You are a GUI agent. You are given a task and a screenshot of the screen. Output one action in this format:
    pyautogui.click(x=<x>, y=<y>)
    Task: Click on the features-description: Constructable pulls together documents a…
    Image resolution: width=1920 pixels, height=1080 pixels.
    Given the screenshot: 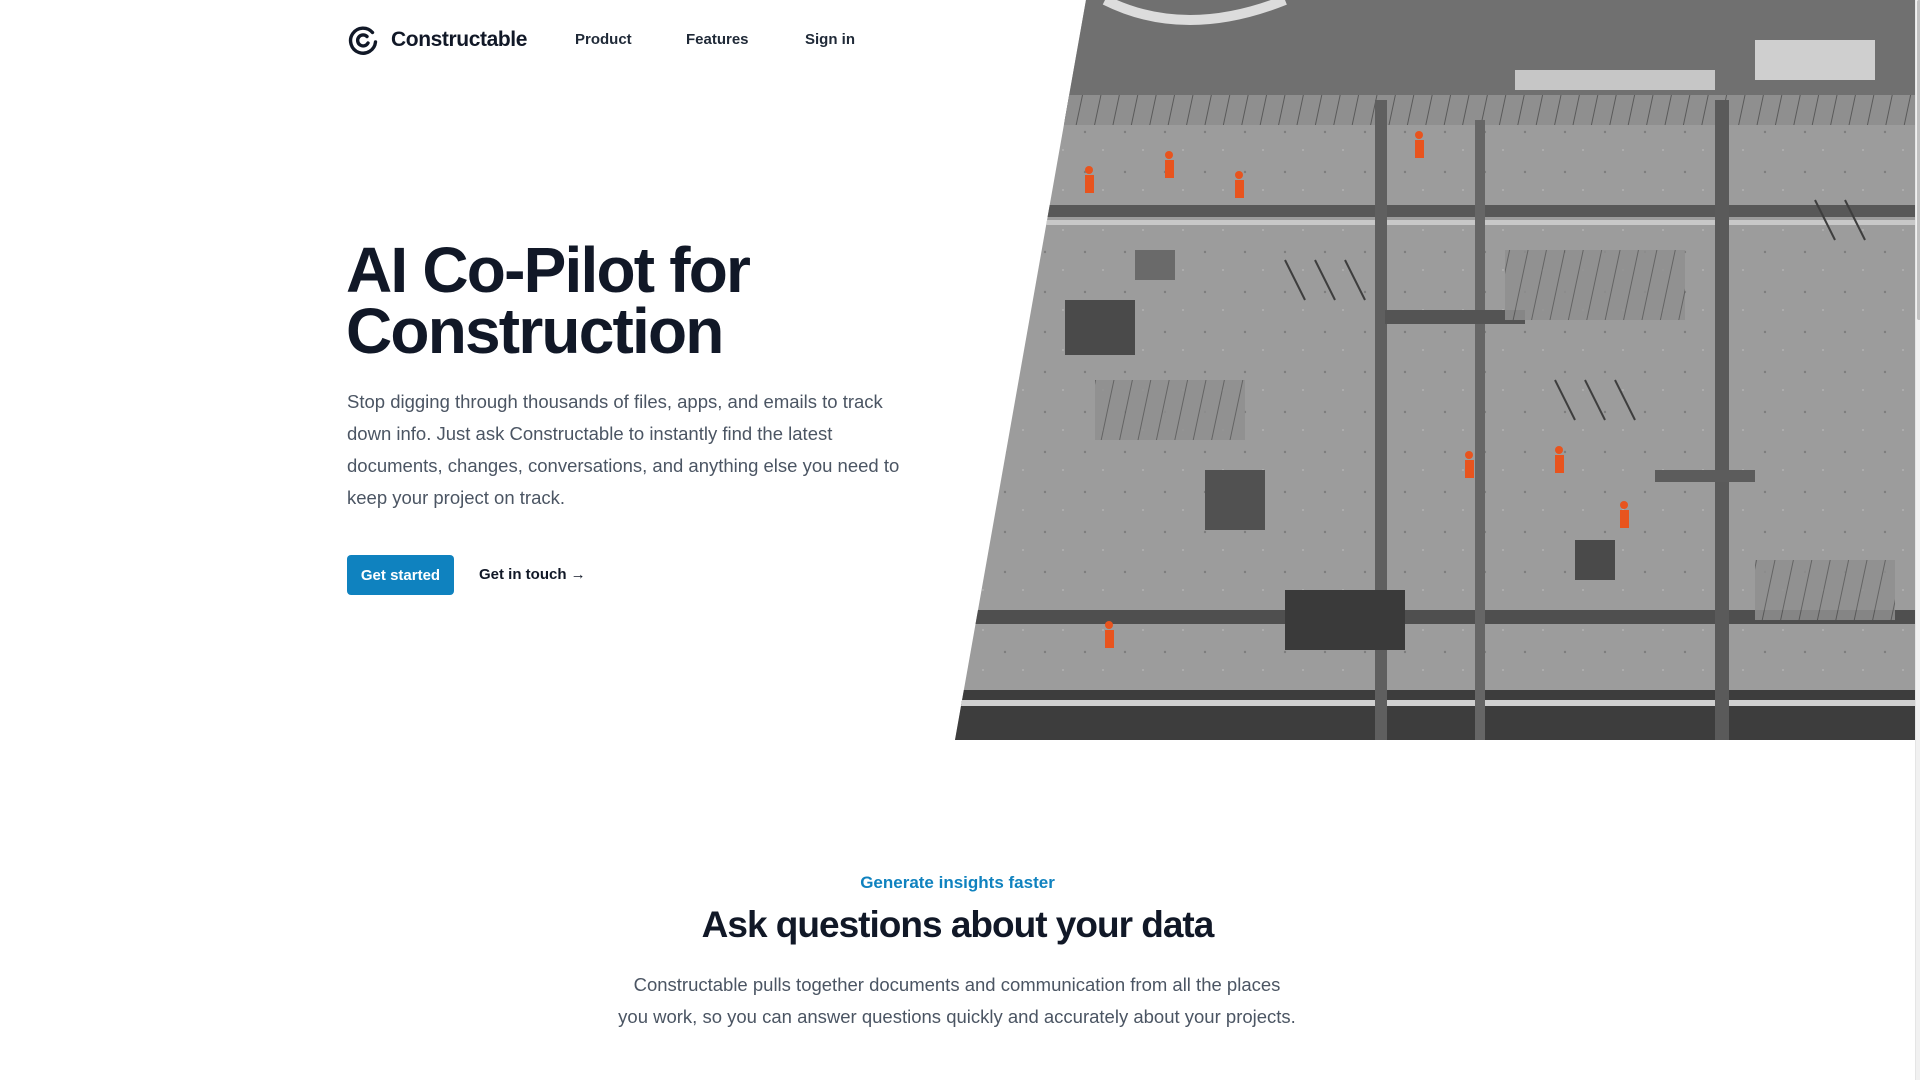 What is the action you would take?
    pyautogui.click(x=957, y=1000)
    